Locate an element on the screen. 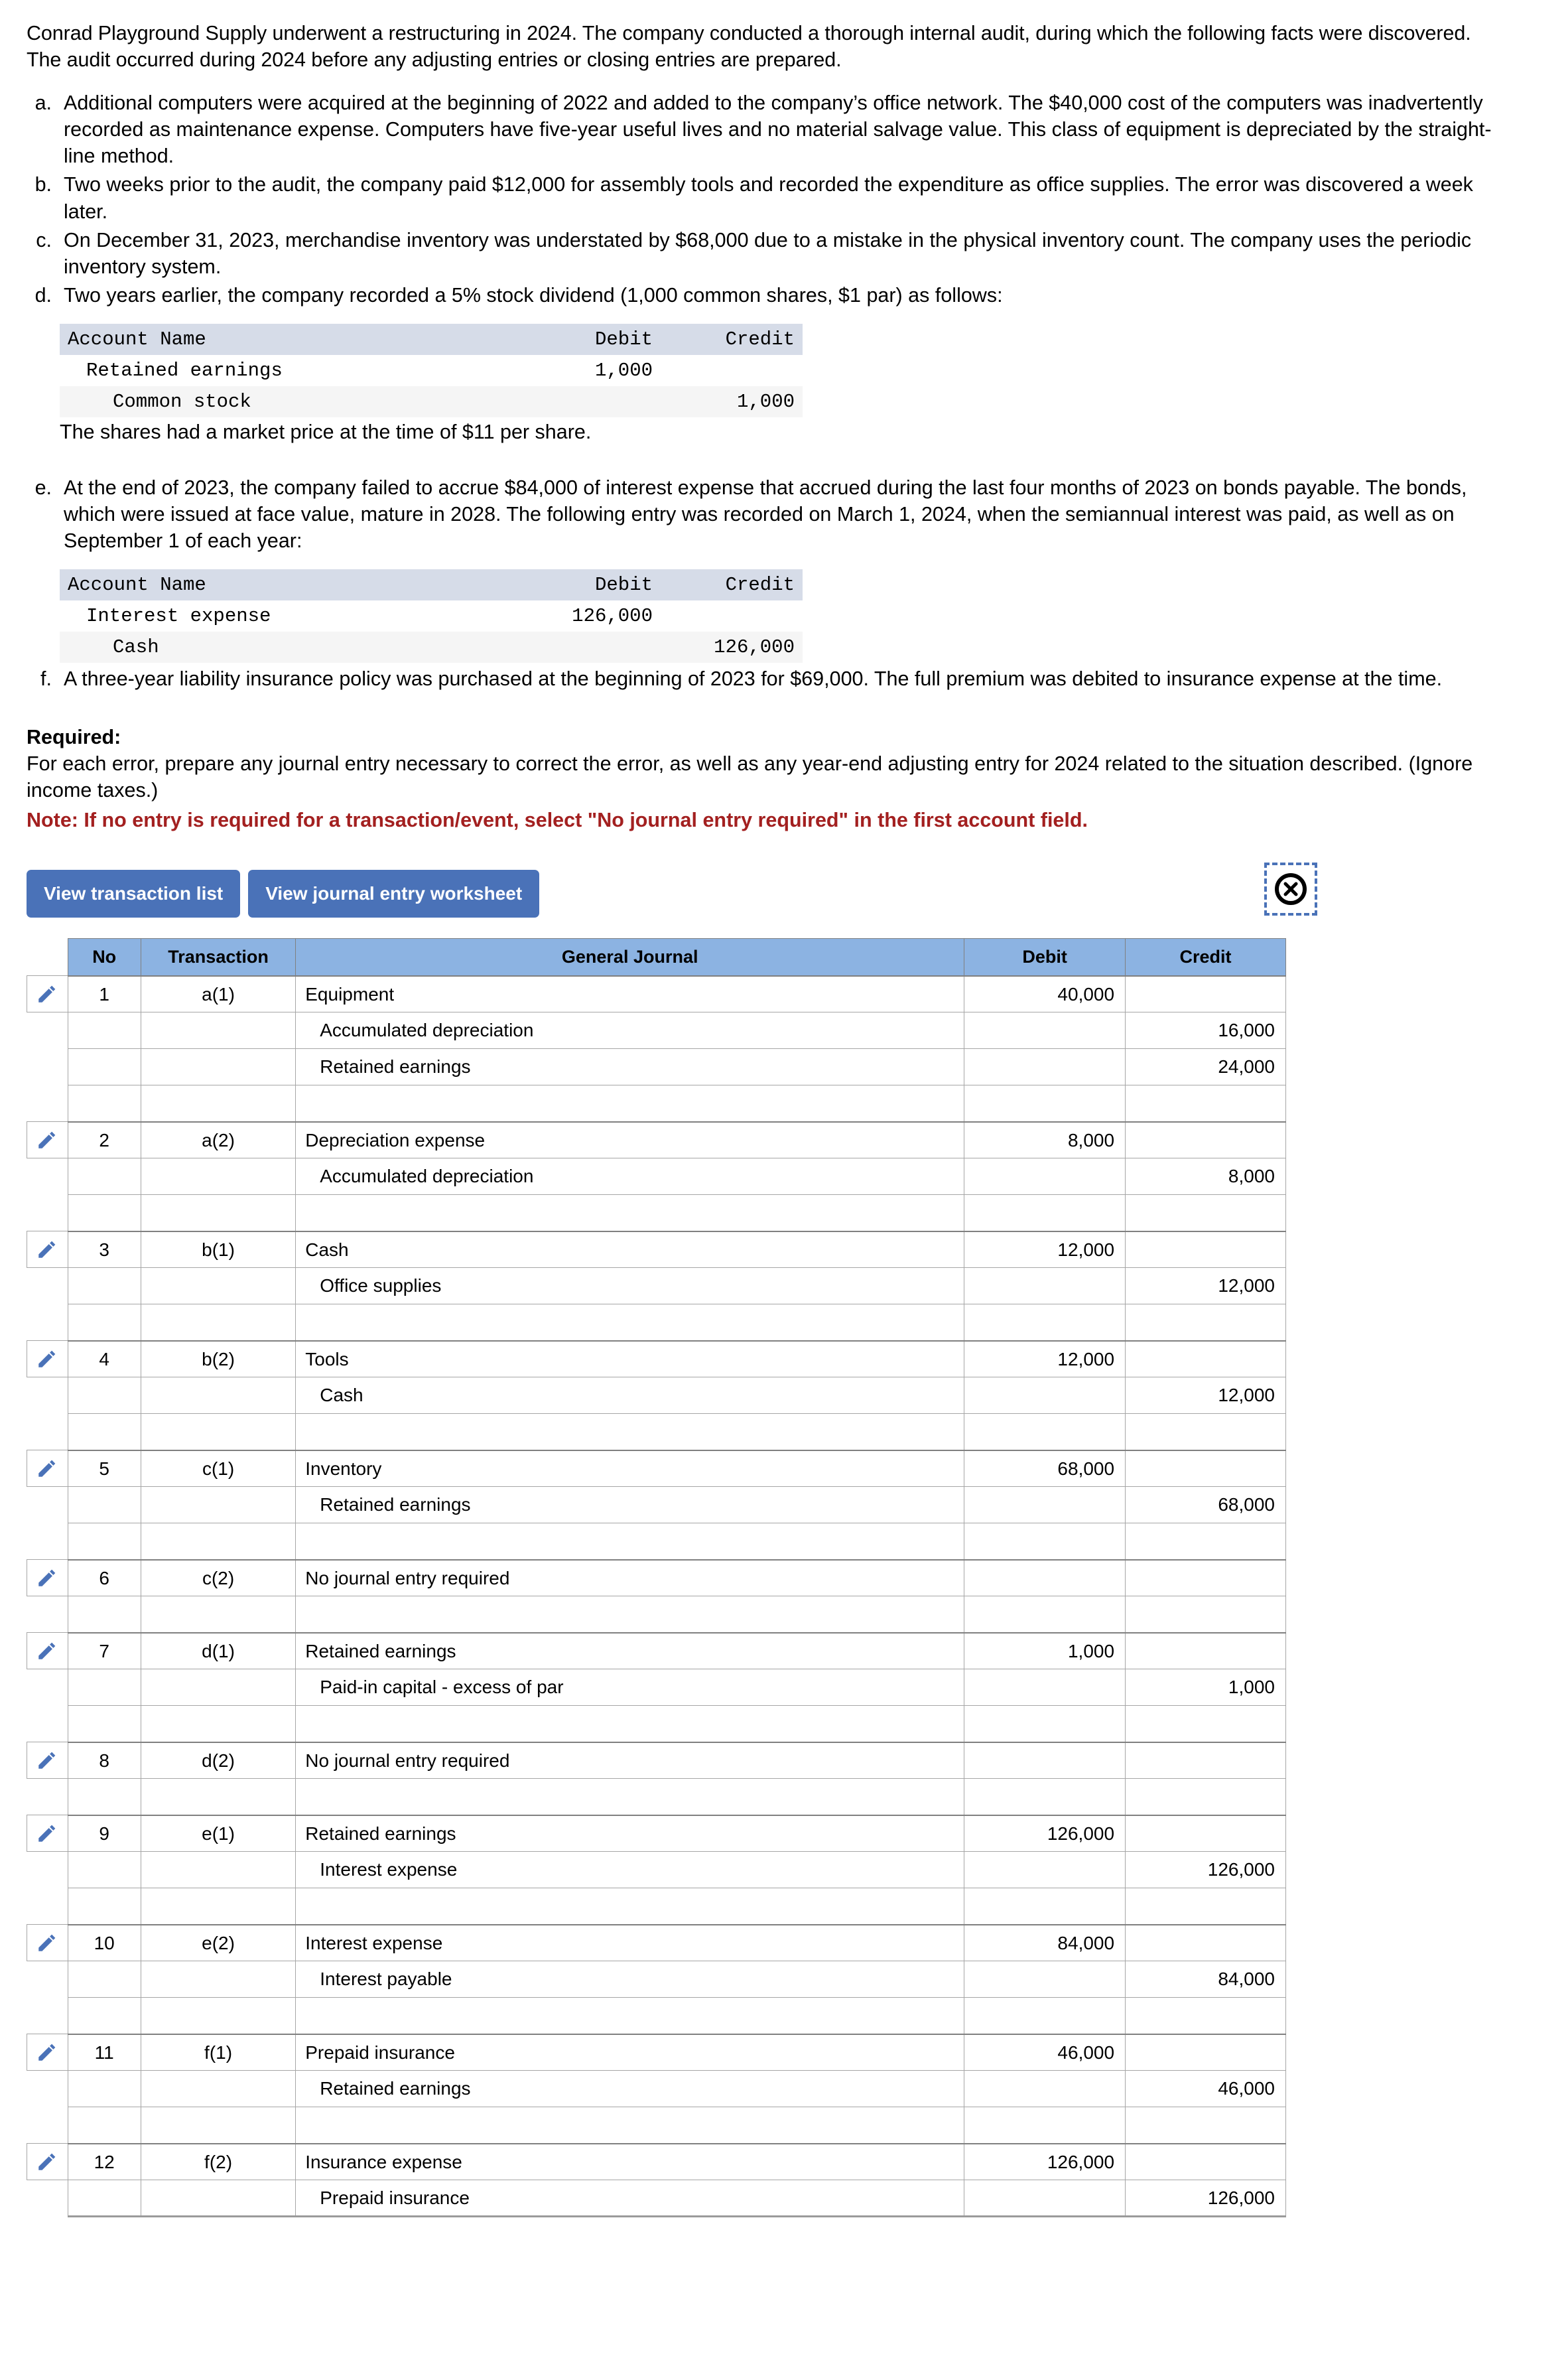 Image resolution: width=1568 pixels, height=2366 pixels. cell-debit: 84,000 is located at coordinates (1045, 1942).